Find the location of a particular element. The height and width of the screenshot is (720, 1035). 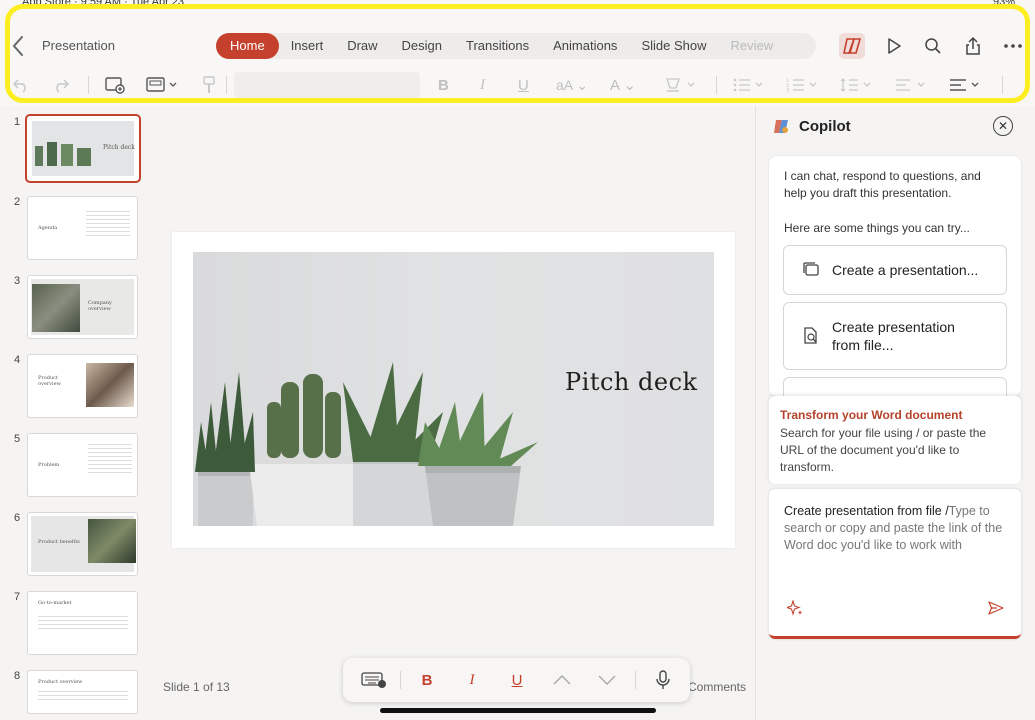

slide-thumbnail-7: Go-to-market is located at coordinates (82, 623).